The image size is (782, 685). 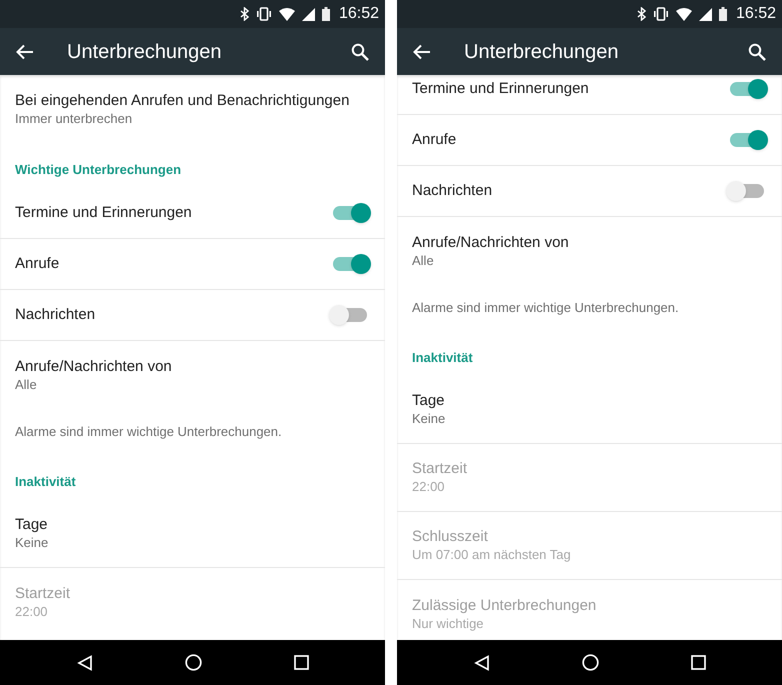 I want to click on setting-title: Bei eingehenden Anrufen und Benachrichtigungen, so click(x=182, y=100).